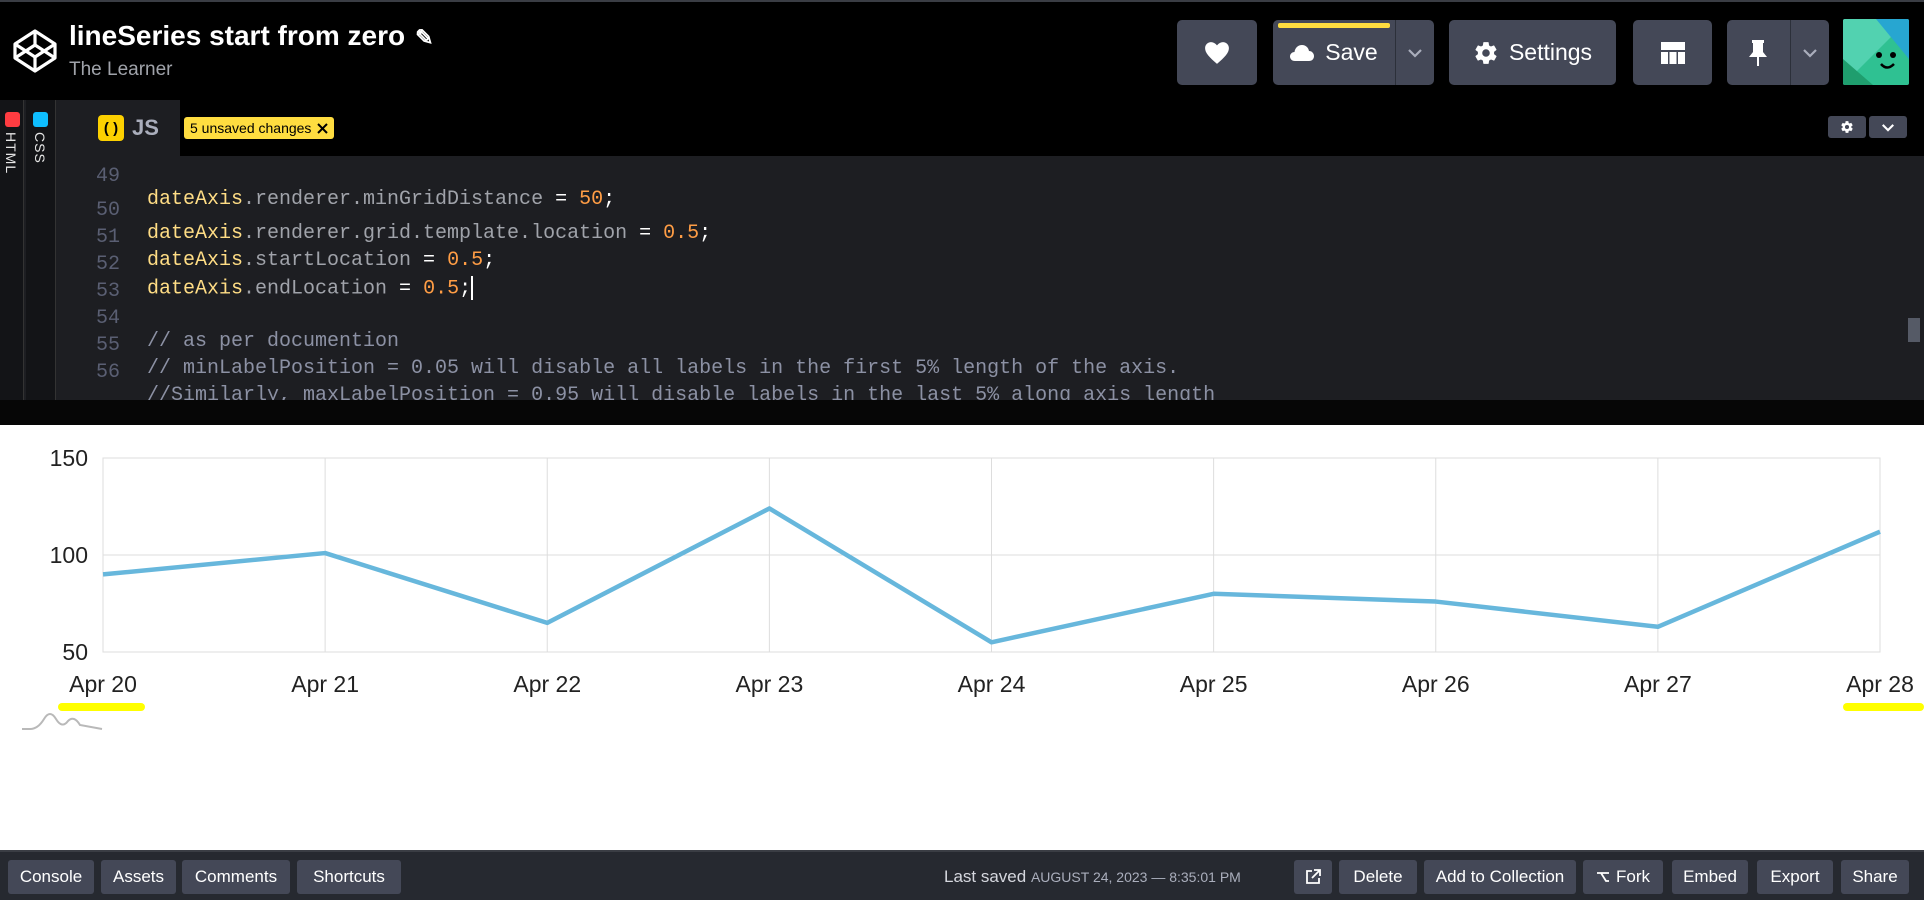 The height and width of the screenshot is (900, 1924). What do you see at coordinates (424, 38) in the screenshot?
I see `pencil-icon: ✎` at bounding box center [424, 38].